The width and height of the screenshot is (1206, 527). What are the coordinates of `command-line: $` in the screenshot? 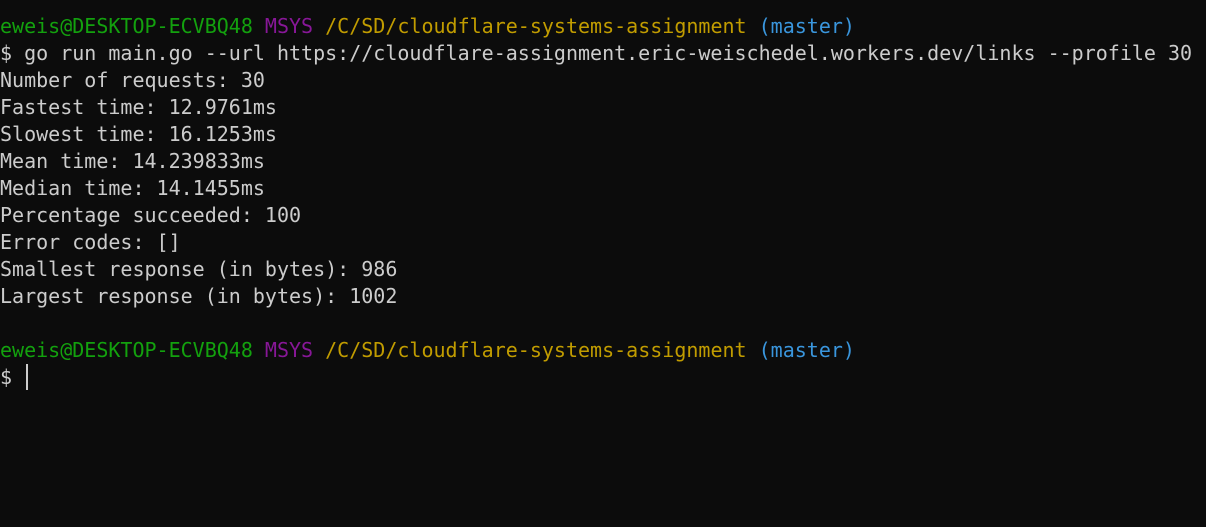 It's located at (603, 377).